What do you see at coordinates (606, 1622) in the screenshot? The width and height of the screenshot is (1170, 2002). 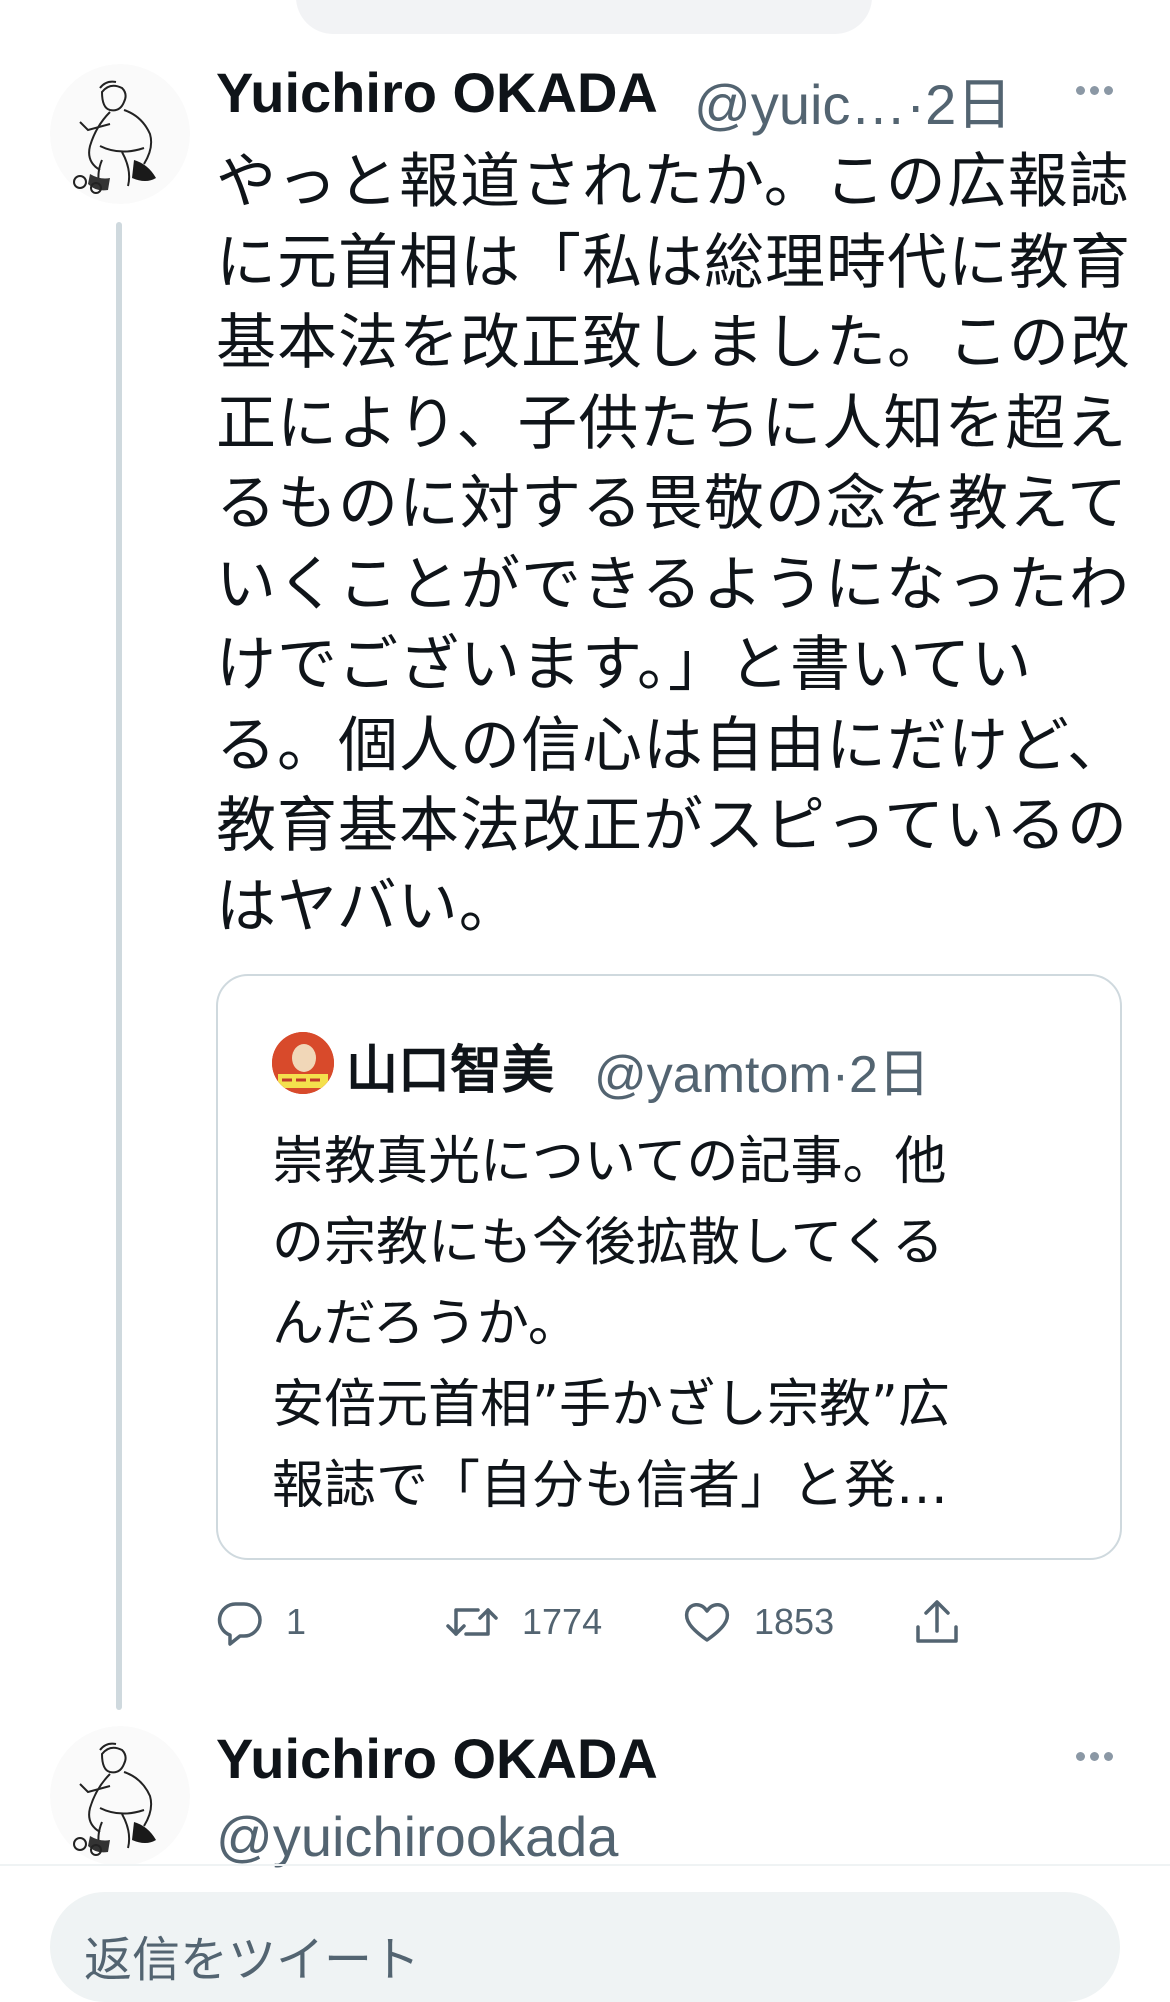 I see `tweet-actions: 1 1774 1853` at bounding box center [606, 1622].